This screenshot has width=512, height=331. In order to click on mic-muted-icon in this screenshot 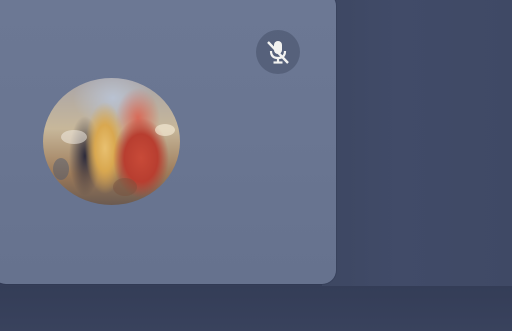, I will do `click(278, 52)`.